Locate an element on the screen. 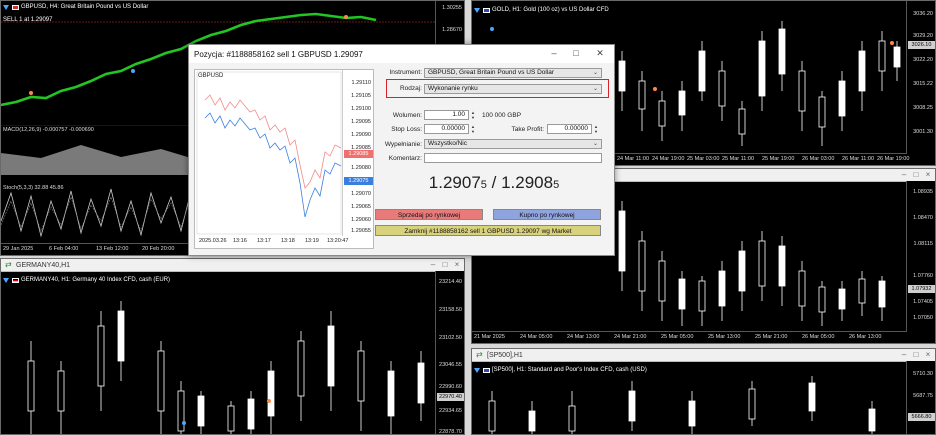  price-tag: 22970.40 is located at coordinates (450, 397).